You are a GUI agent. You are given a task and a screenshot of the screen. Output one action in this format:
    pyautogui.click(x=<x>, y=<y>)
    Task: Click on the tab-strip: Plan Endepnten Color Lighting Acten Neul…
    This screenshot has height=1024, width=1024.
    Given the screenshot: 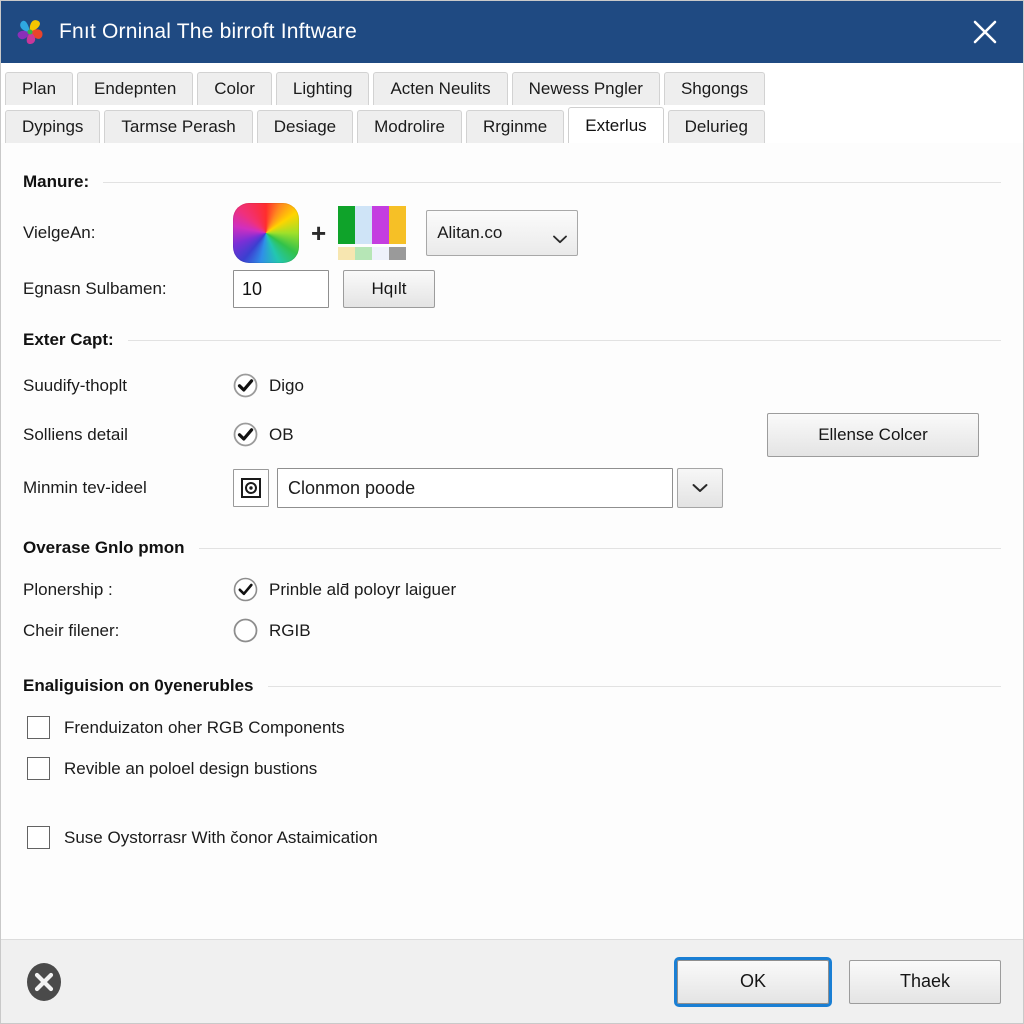 What is the action you would take?
    pyautogui.click(x=512, y=103)
    